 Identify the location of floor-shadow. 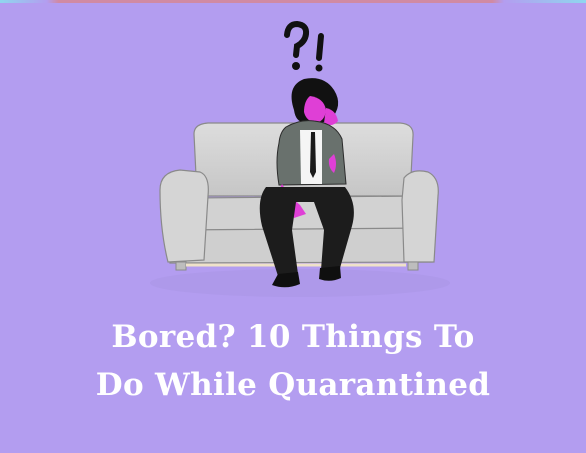
(300, 283).